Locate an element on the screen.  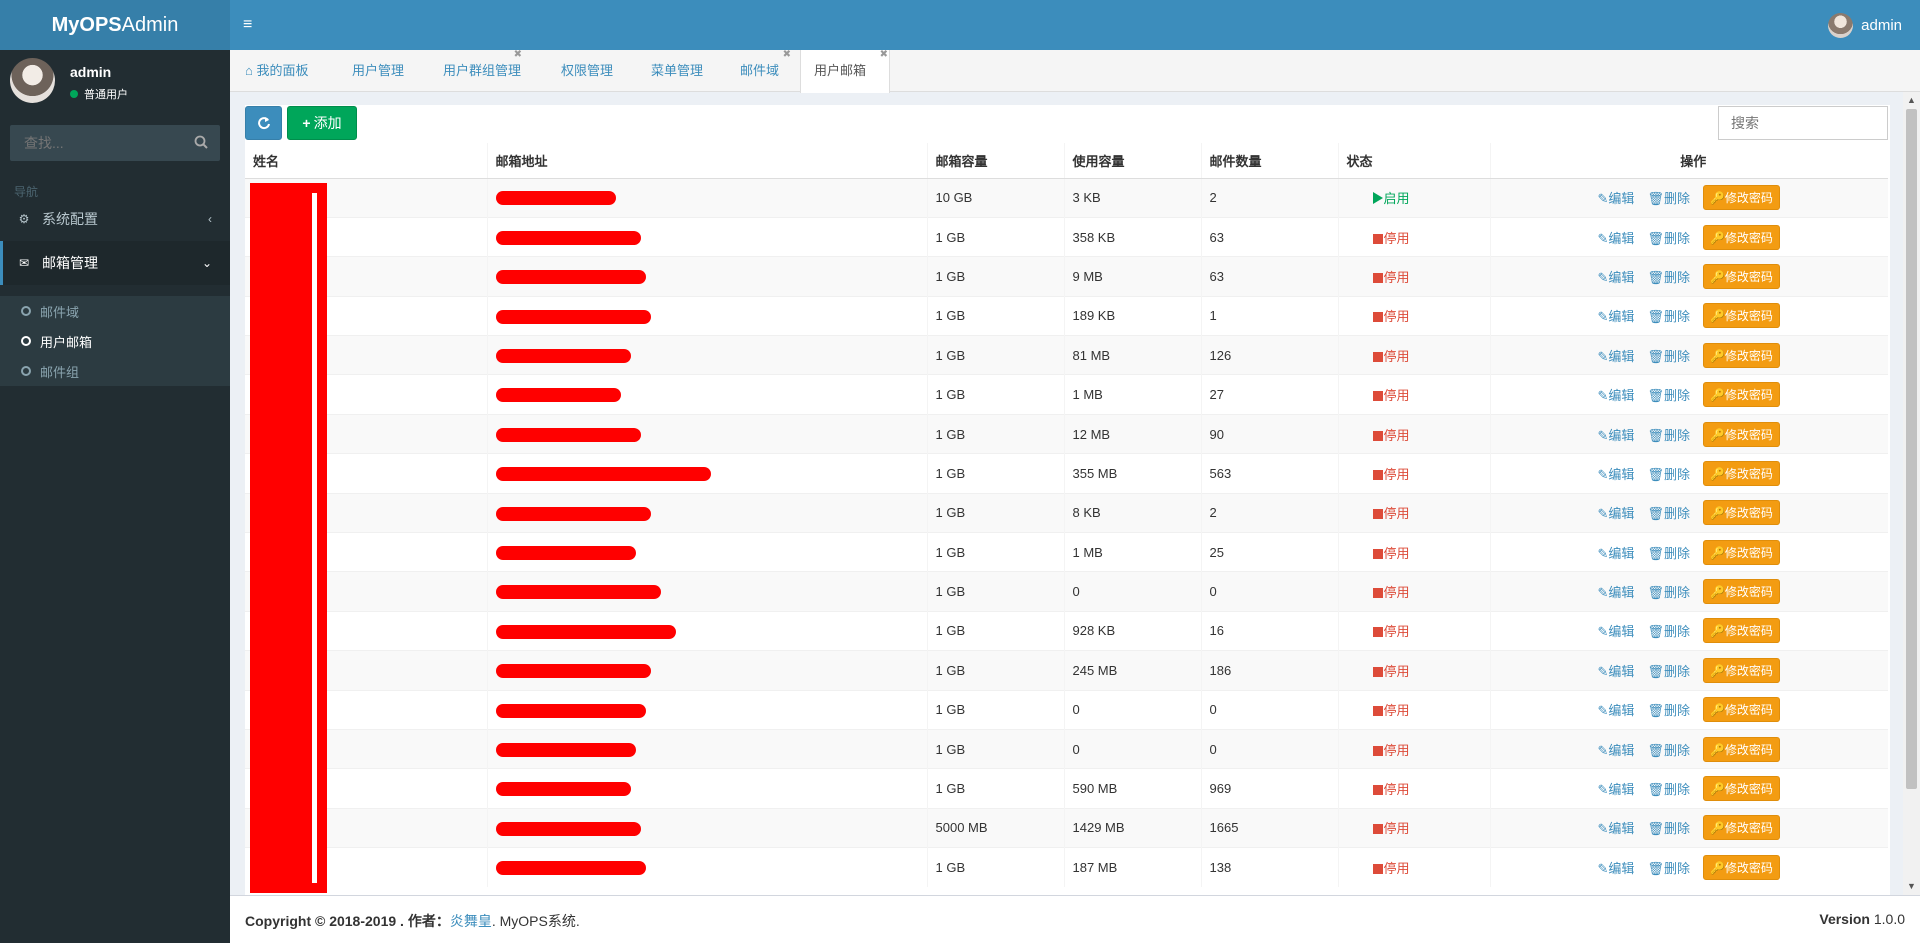
col-used: 使用容量 is located at coordinates (1132, 161).